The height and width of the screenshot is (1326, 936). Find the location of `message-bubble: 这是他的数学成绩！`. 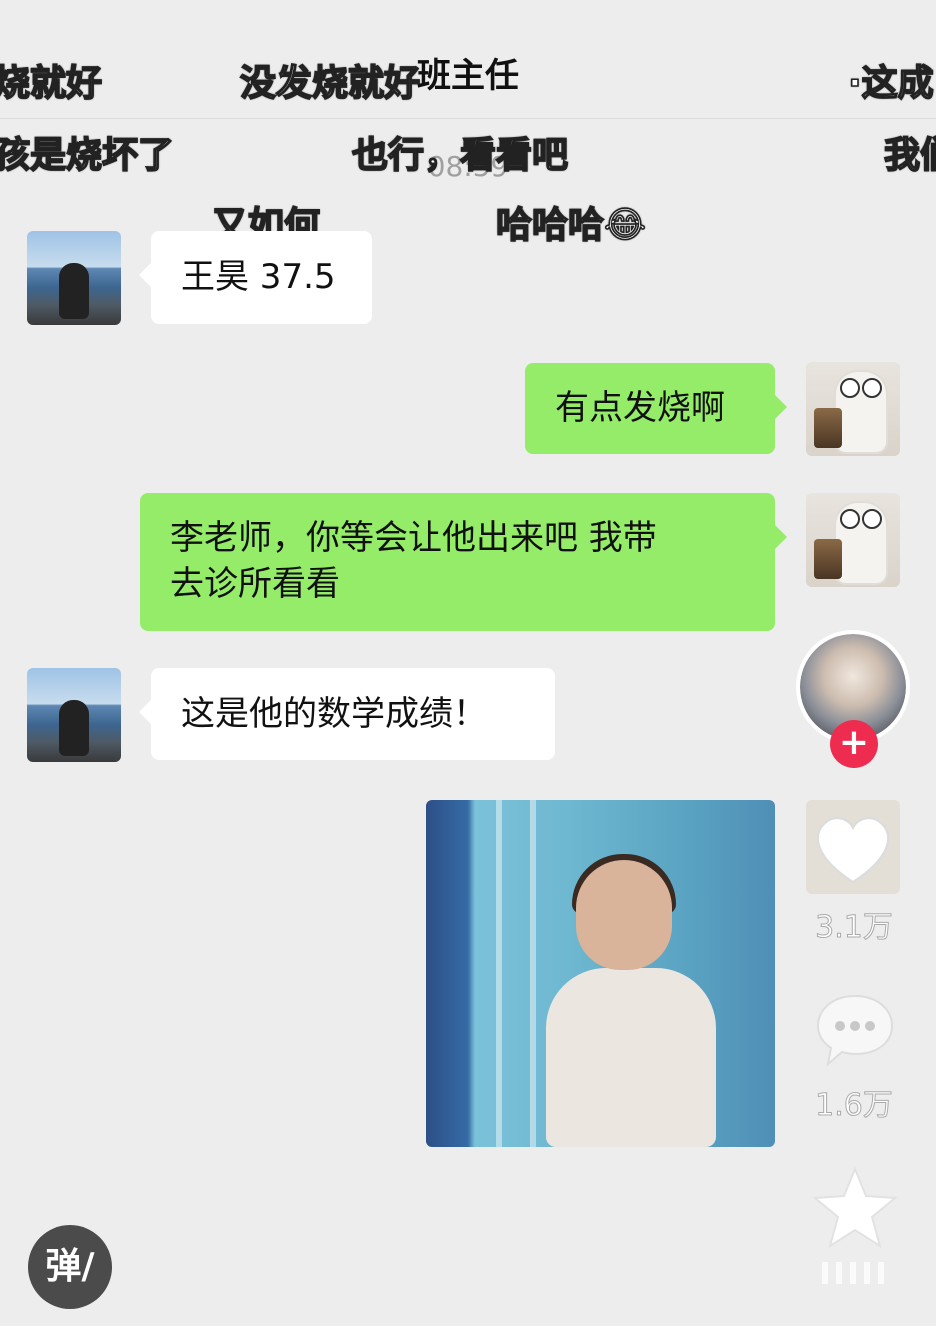

message-bubble: 这是他的数学成绩！ is located at coordinates (347, 714).